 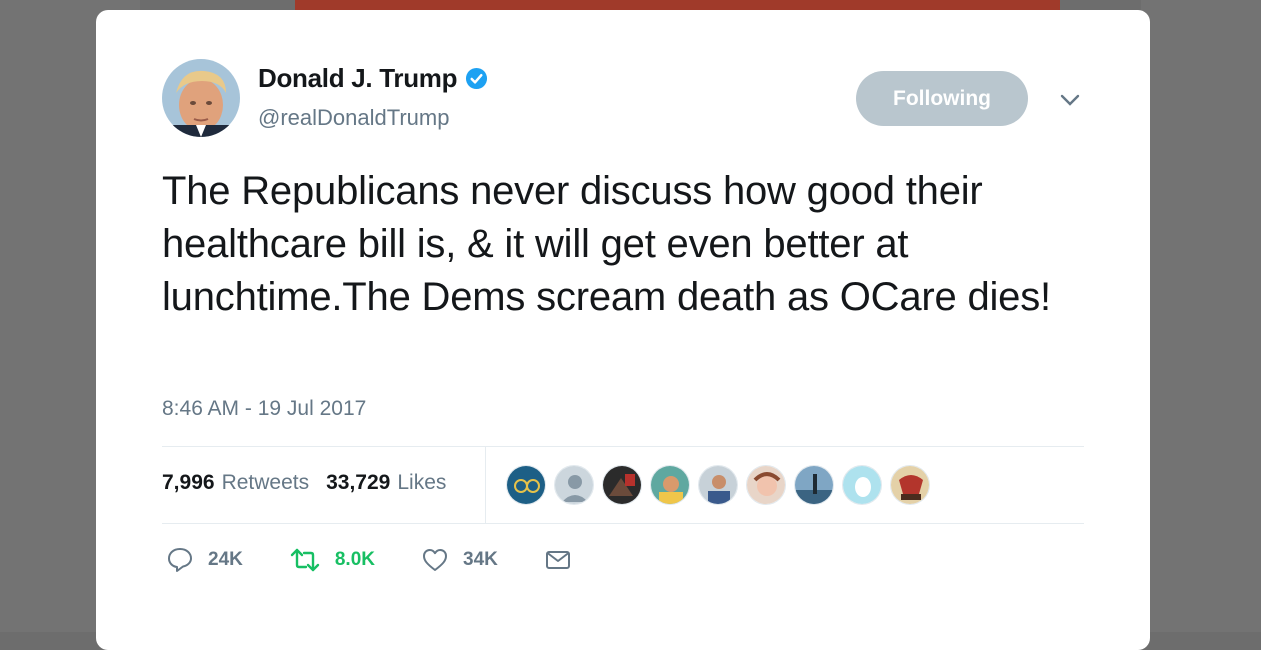 I want to click on avatar, so click(x=201, y=98).